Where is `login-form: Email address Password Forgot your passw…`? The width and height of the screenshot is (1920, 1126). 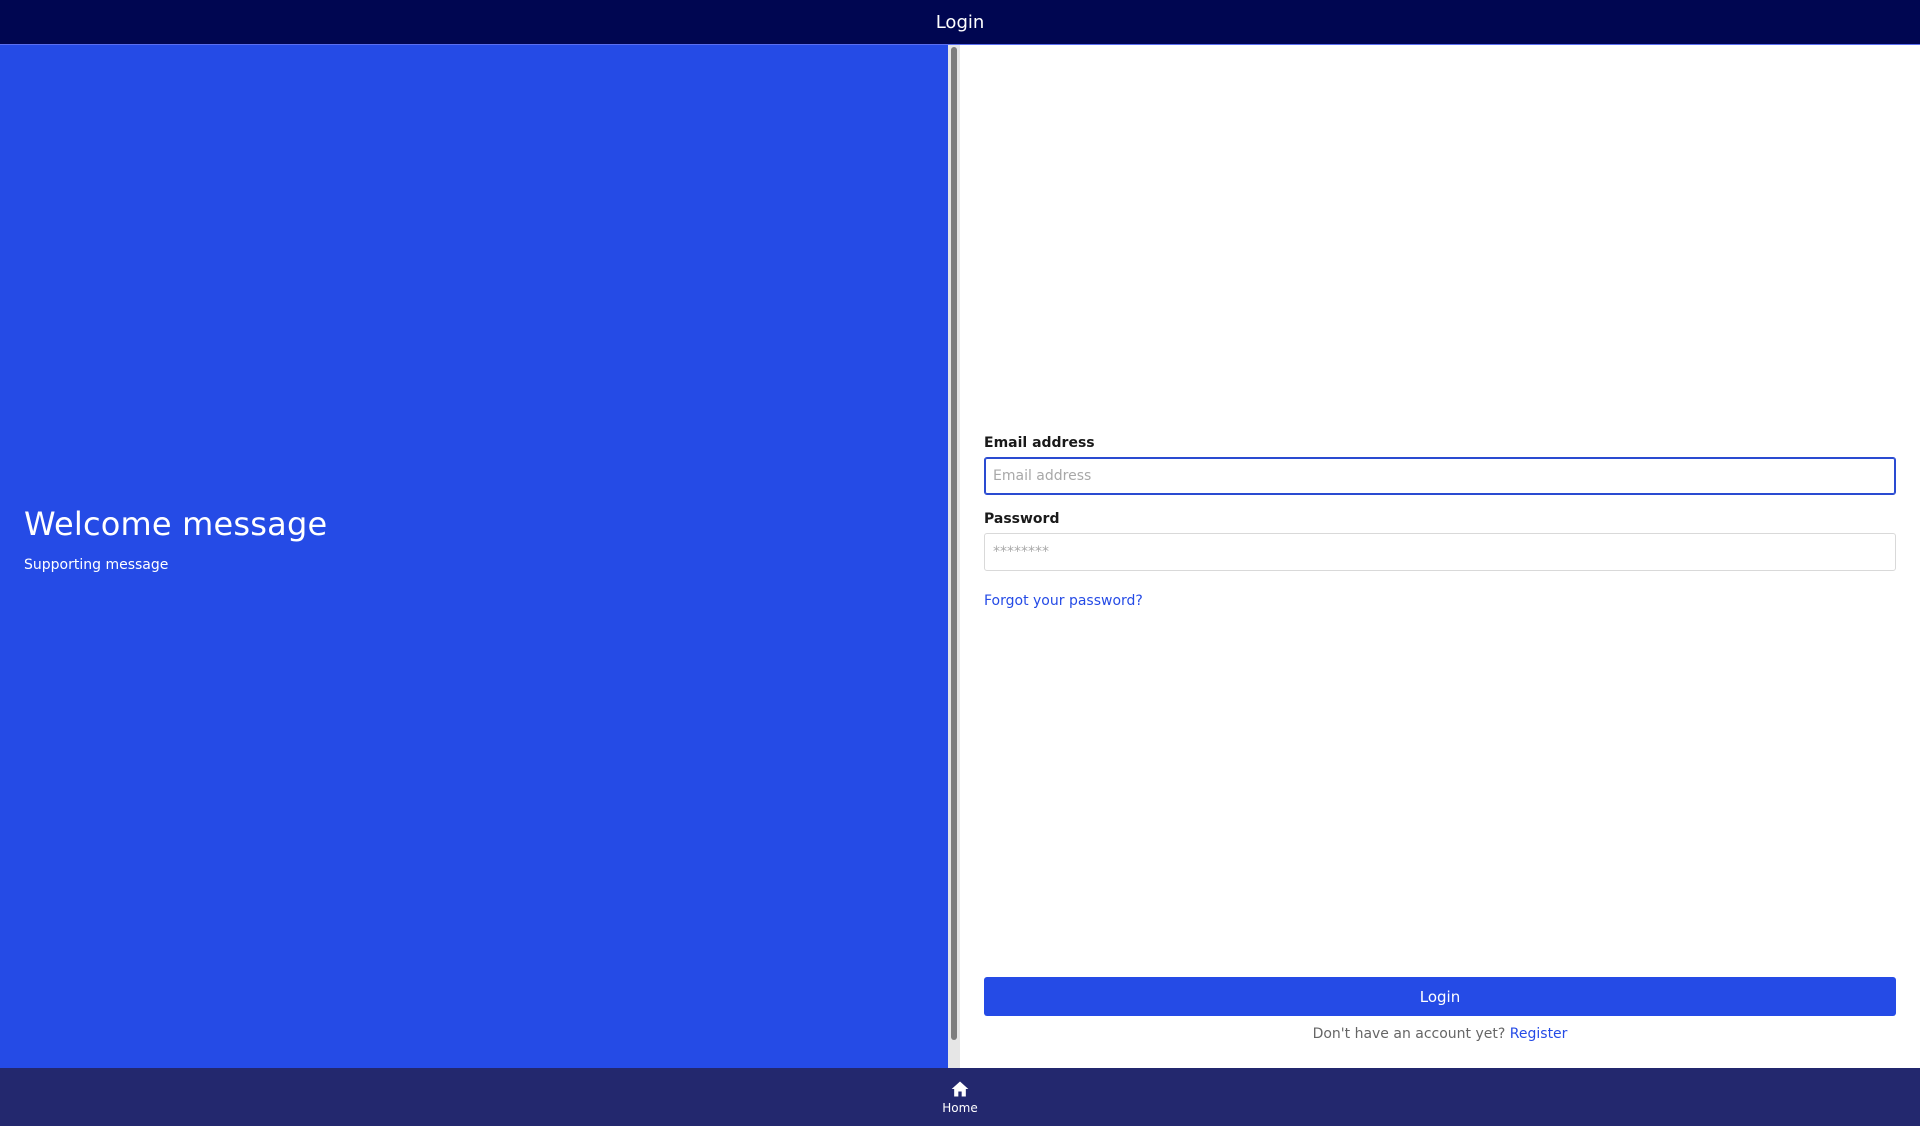
login-form: Email address Password Forgot your passw… is located at coordinates (1440, 522).